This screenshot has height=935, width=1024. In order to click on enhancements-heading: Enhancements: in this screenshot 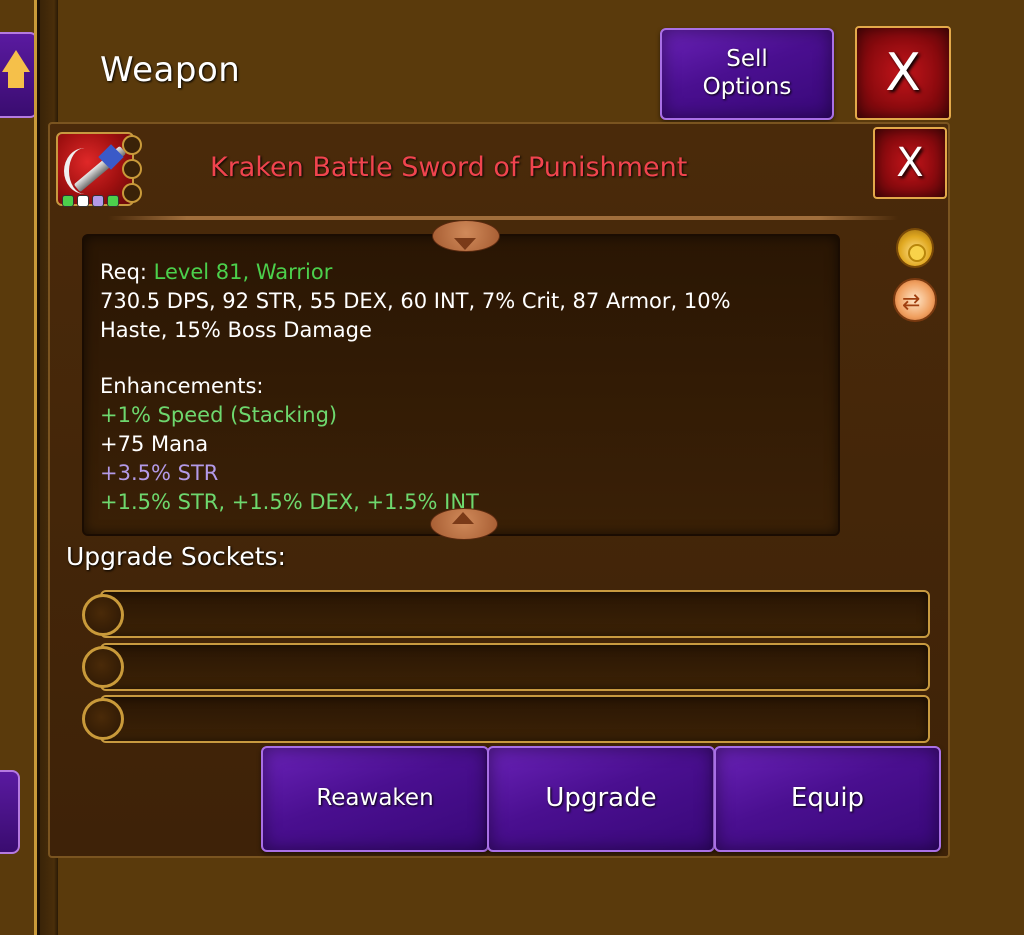, I will do `click(182, 386)`.